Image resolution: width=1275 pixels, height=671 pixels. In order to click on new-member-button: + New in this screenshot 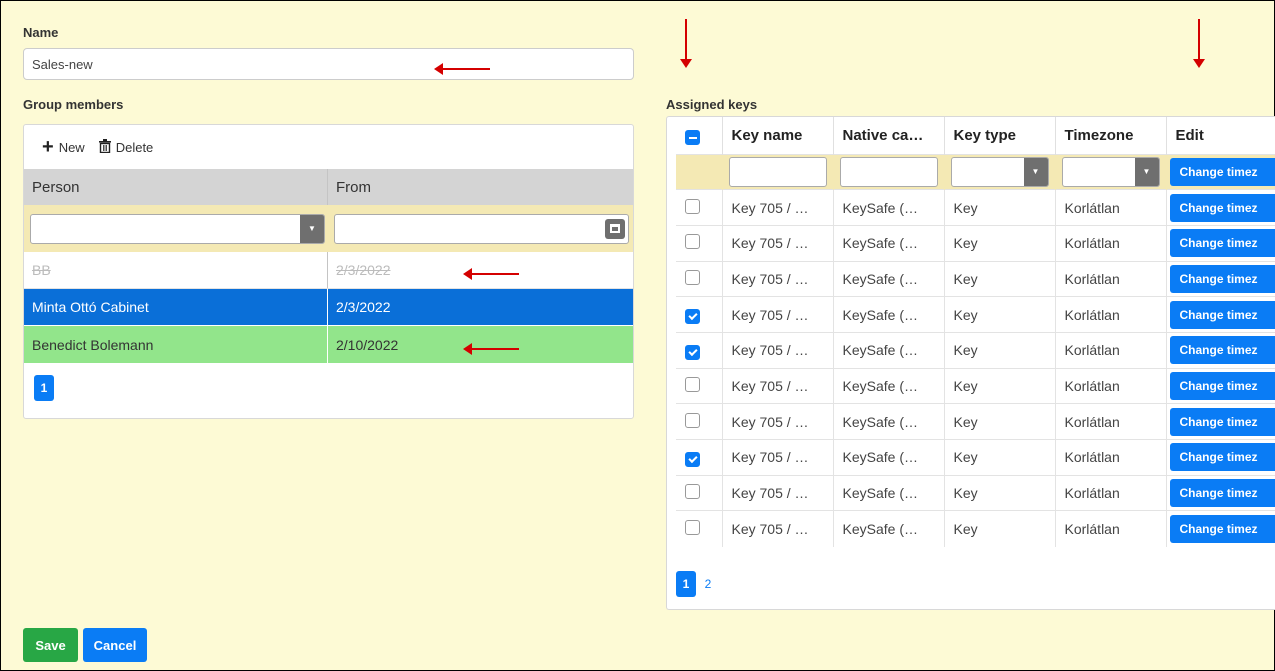, I will do `click(63, 147)`.